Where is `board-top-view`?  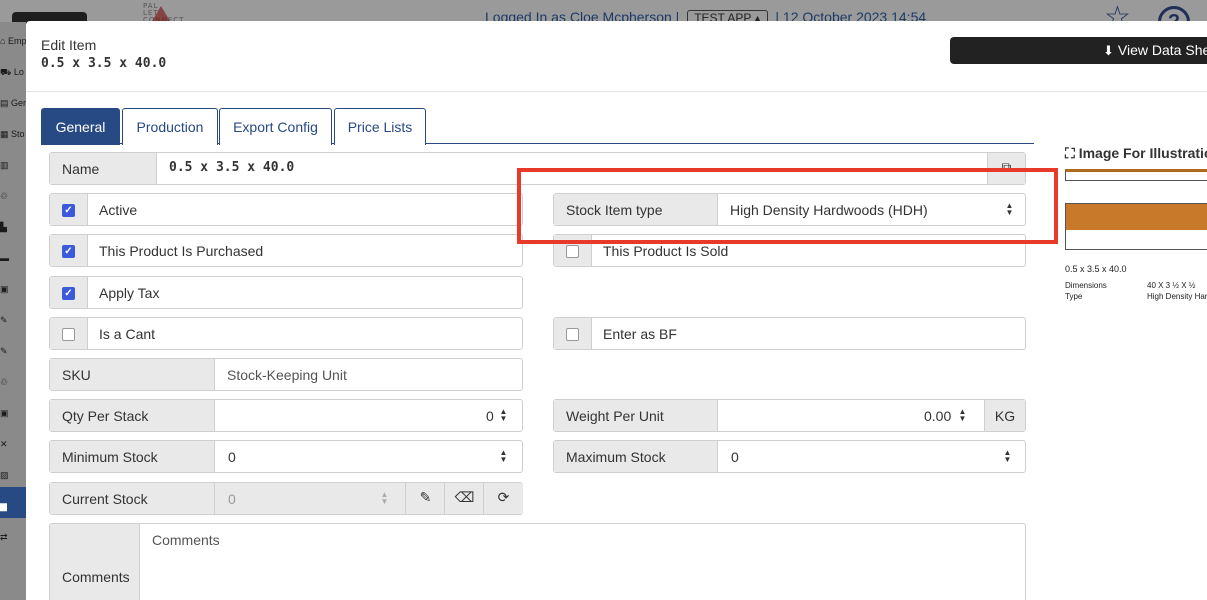
board-top-view is located at coordinates (1136, 226).